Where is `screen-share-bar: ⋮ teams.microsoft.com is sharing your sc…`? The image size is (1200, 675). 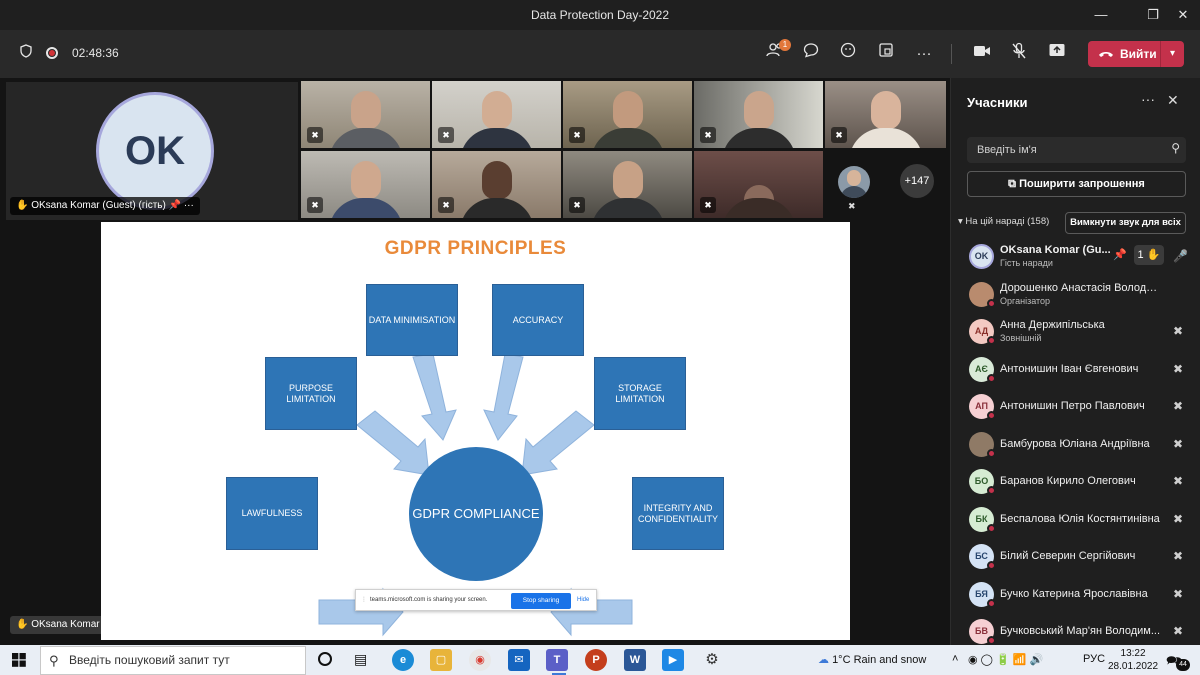 screen-share-bar: ⋮ teams.microsoft.com is sharing your sc… is located at coordinates (476, 600).